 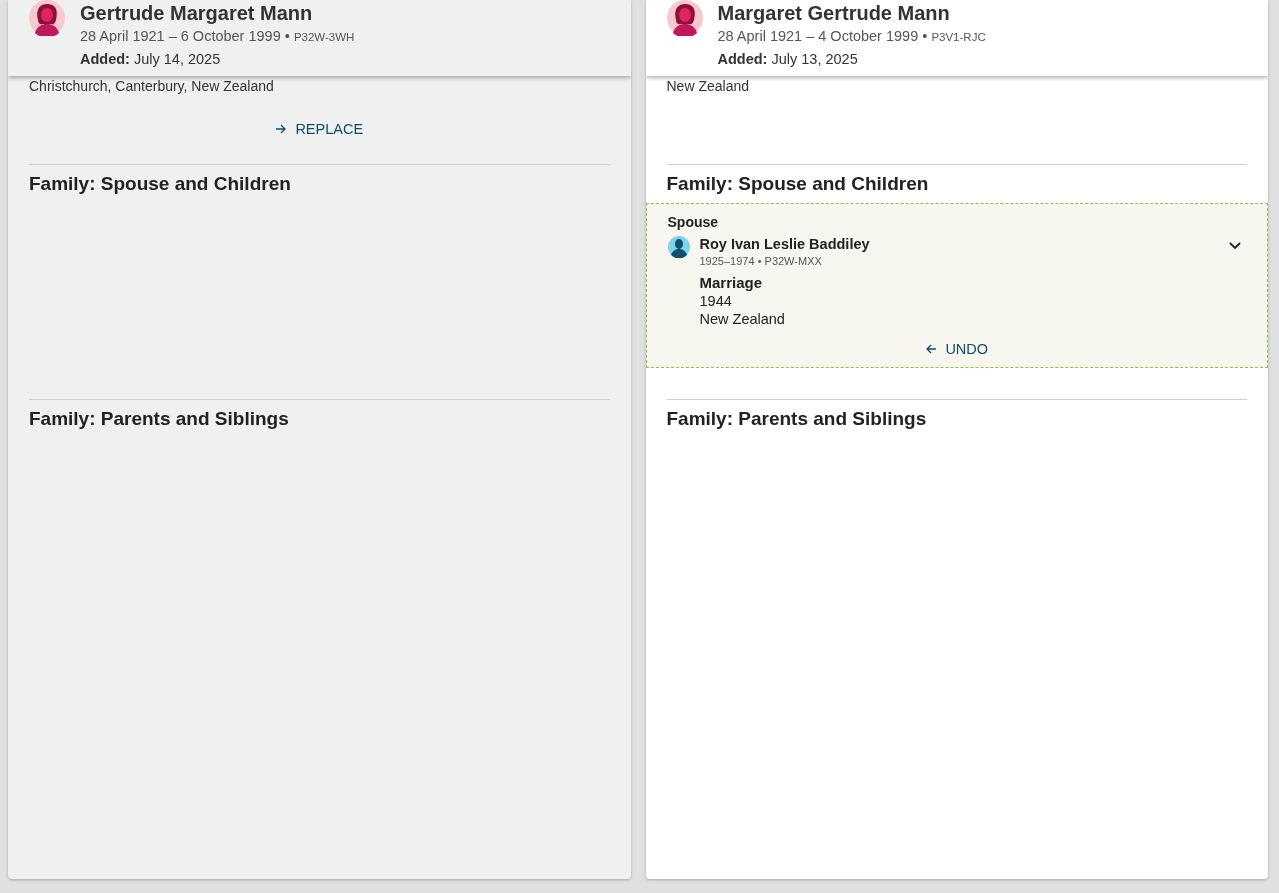 What do you see at coordinates (727, 261) in the screenshot?
I see `spouse-dates: 1925–1974` at bounding box center [727, 261].